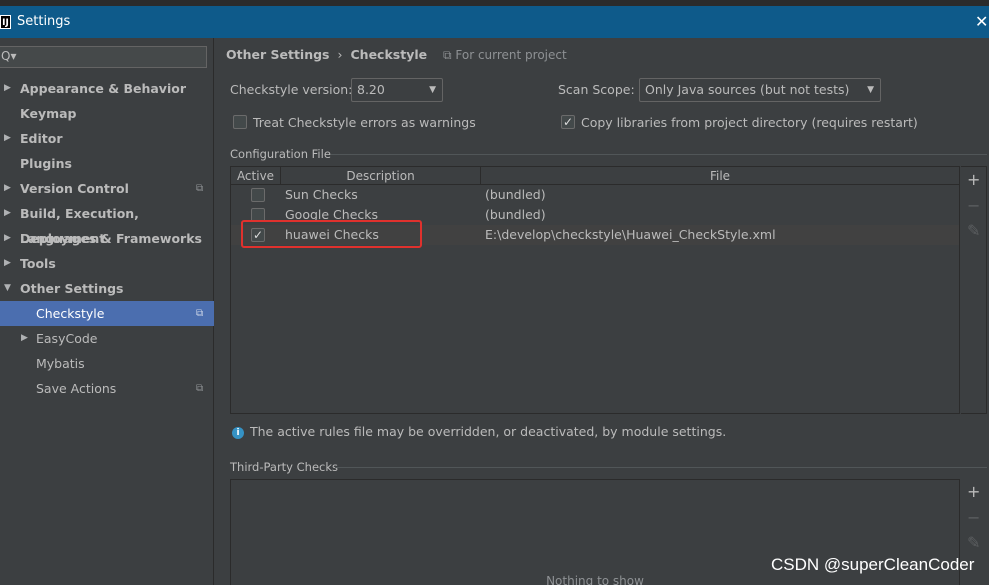 The width and height of the screenshot is (989, 585). I want to click on info-icon: i, so click(238, 433).